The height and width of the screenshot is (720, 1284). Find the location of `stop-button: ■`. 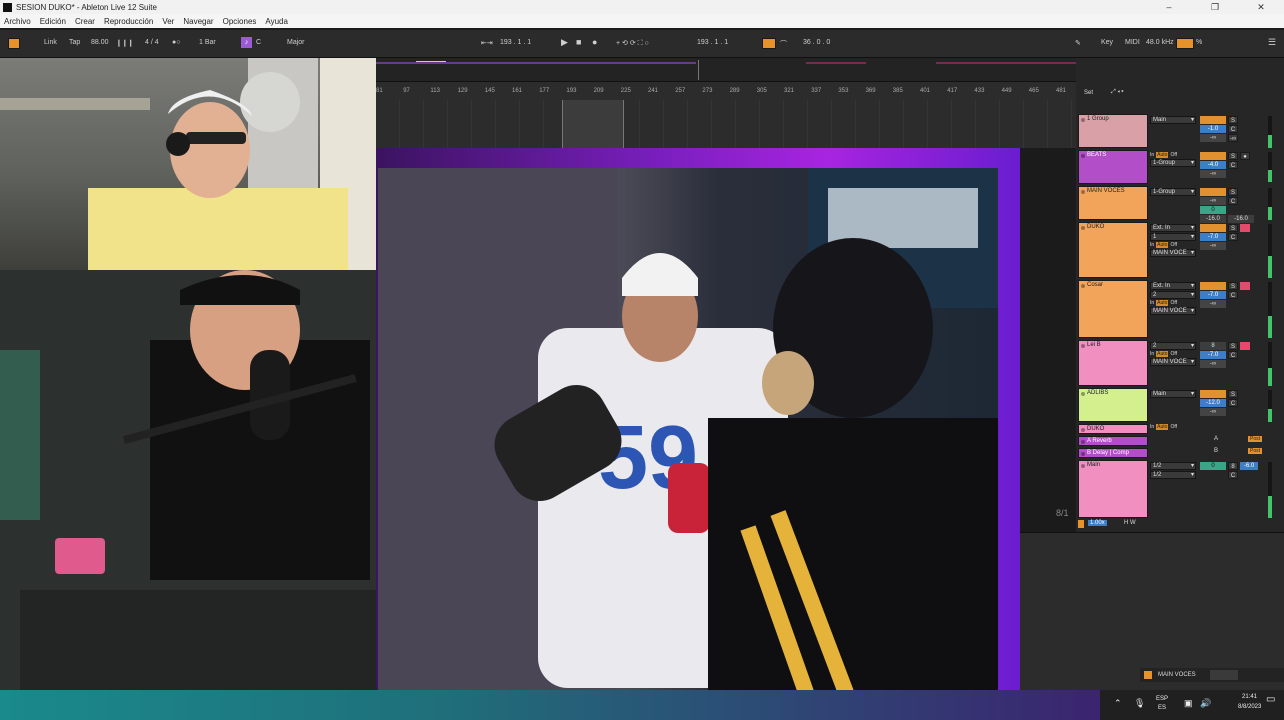

stop-button: ■ is located at coordinates (578, 42).